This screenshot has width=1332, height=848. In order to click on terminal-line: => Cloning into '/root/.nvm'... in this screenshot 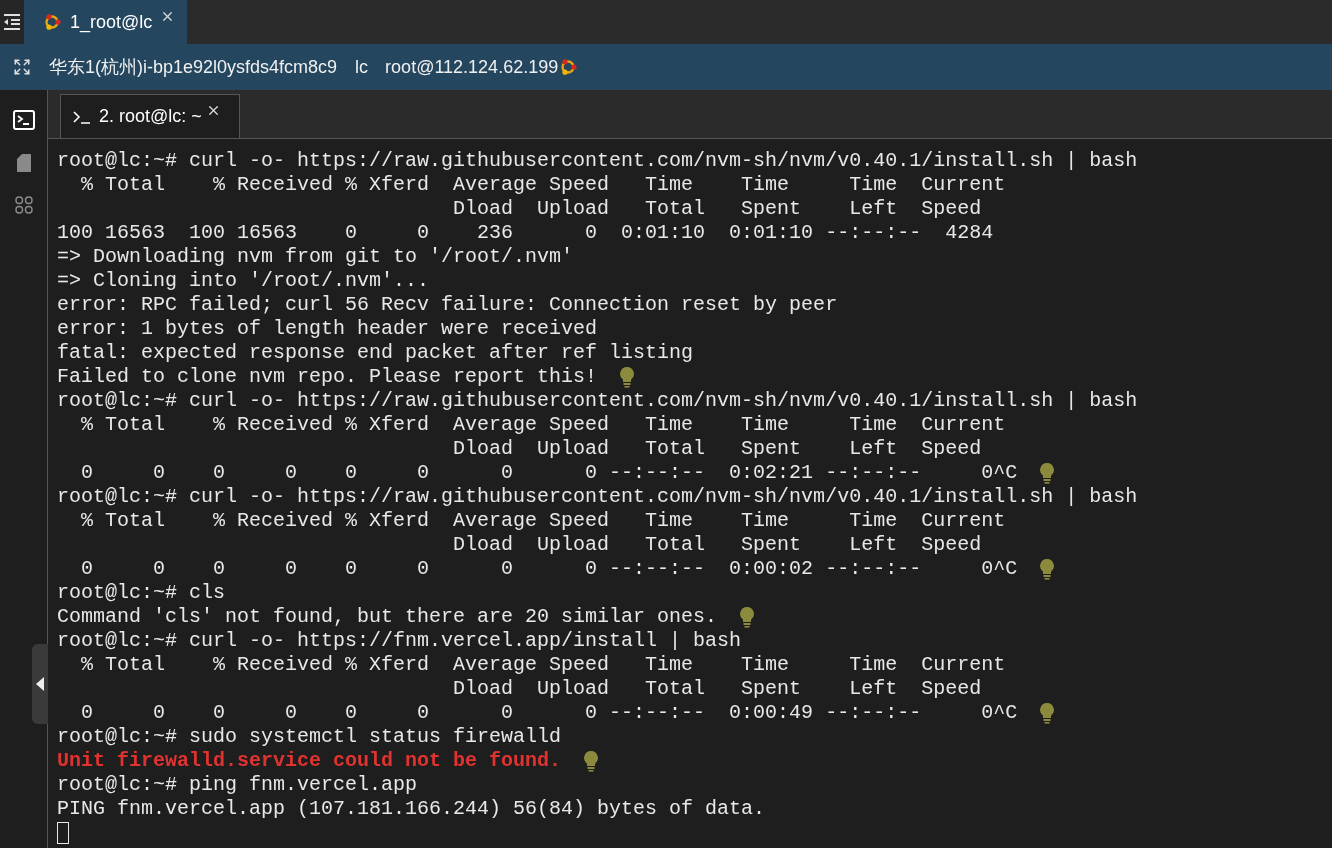, I will do `click(243, 281)`.